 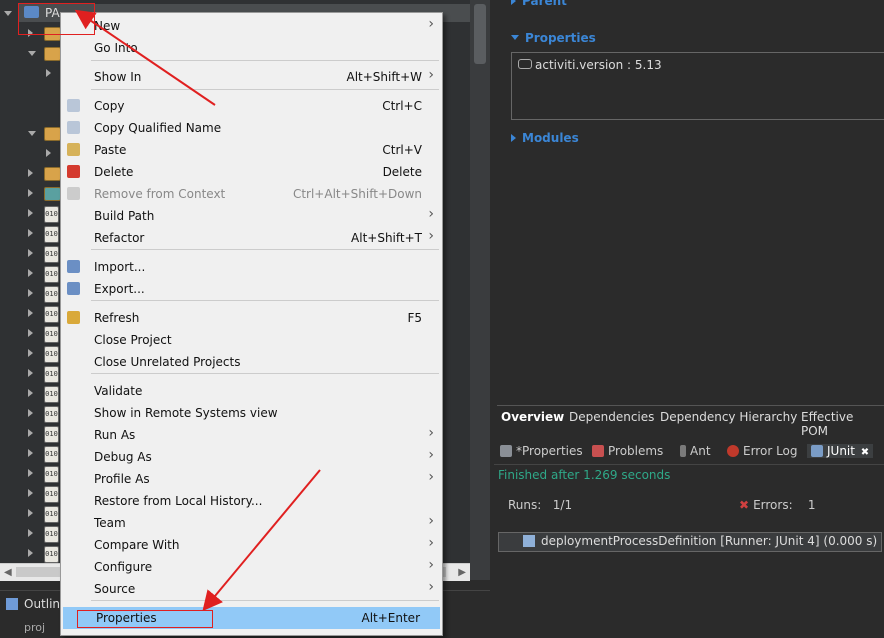 I want to click on menu-item-profile-as: Profile As ›, so click(x=251, y=479).